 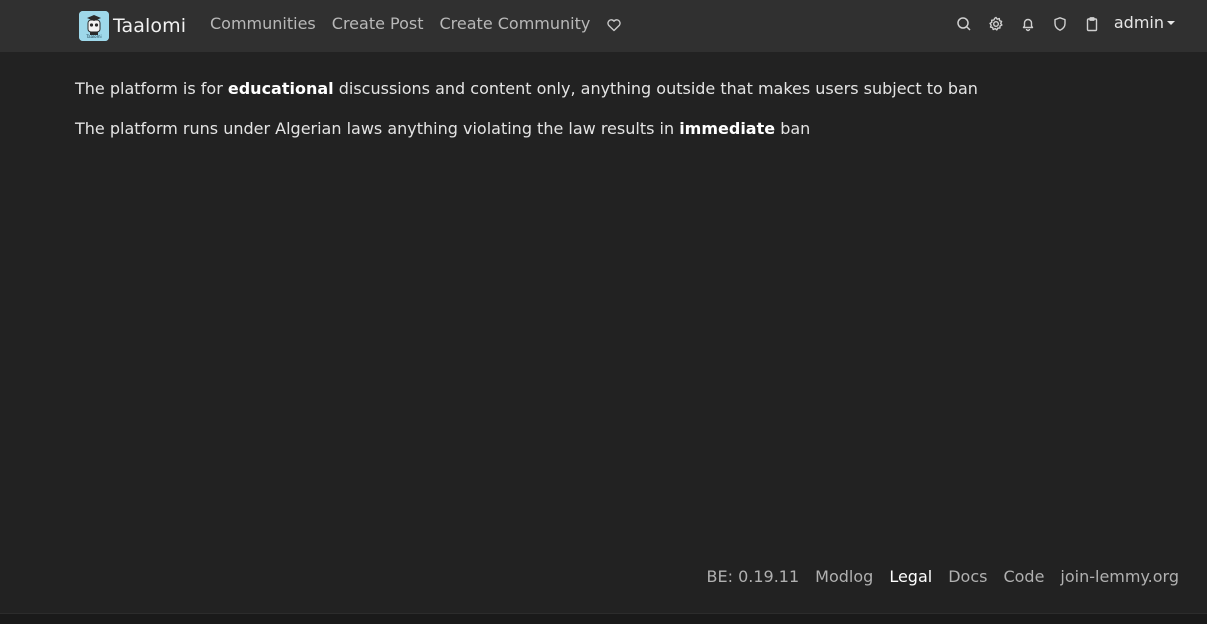 What do you see at coordinates (378, 23) in the screenshot?
I see `nav-link-create-post: Create Post` at bounding box center [378, 23].